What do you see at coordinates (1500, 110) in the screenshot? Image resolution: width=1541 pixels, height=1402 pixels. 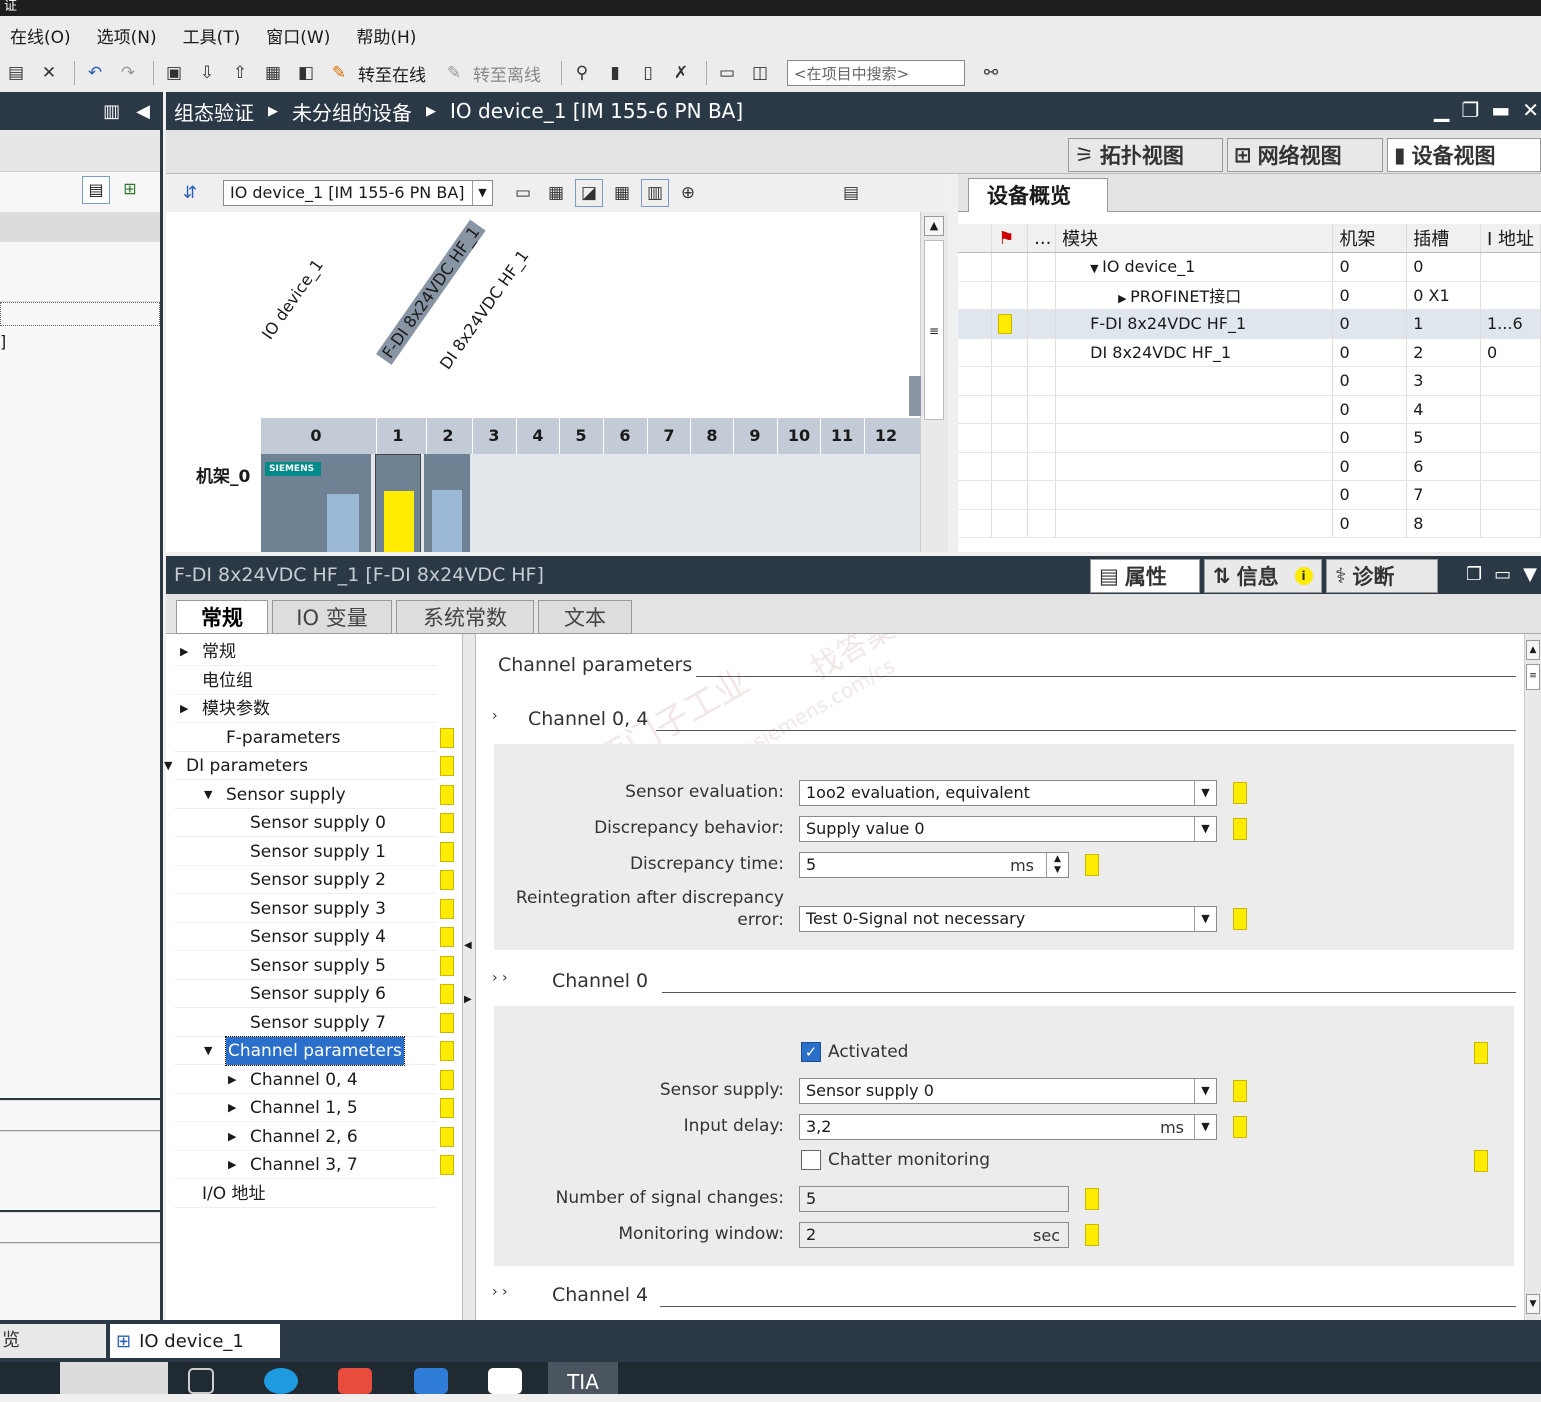 I see `maximize-icon: ▬` at bounding box center [1500, 110].